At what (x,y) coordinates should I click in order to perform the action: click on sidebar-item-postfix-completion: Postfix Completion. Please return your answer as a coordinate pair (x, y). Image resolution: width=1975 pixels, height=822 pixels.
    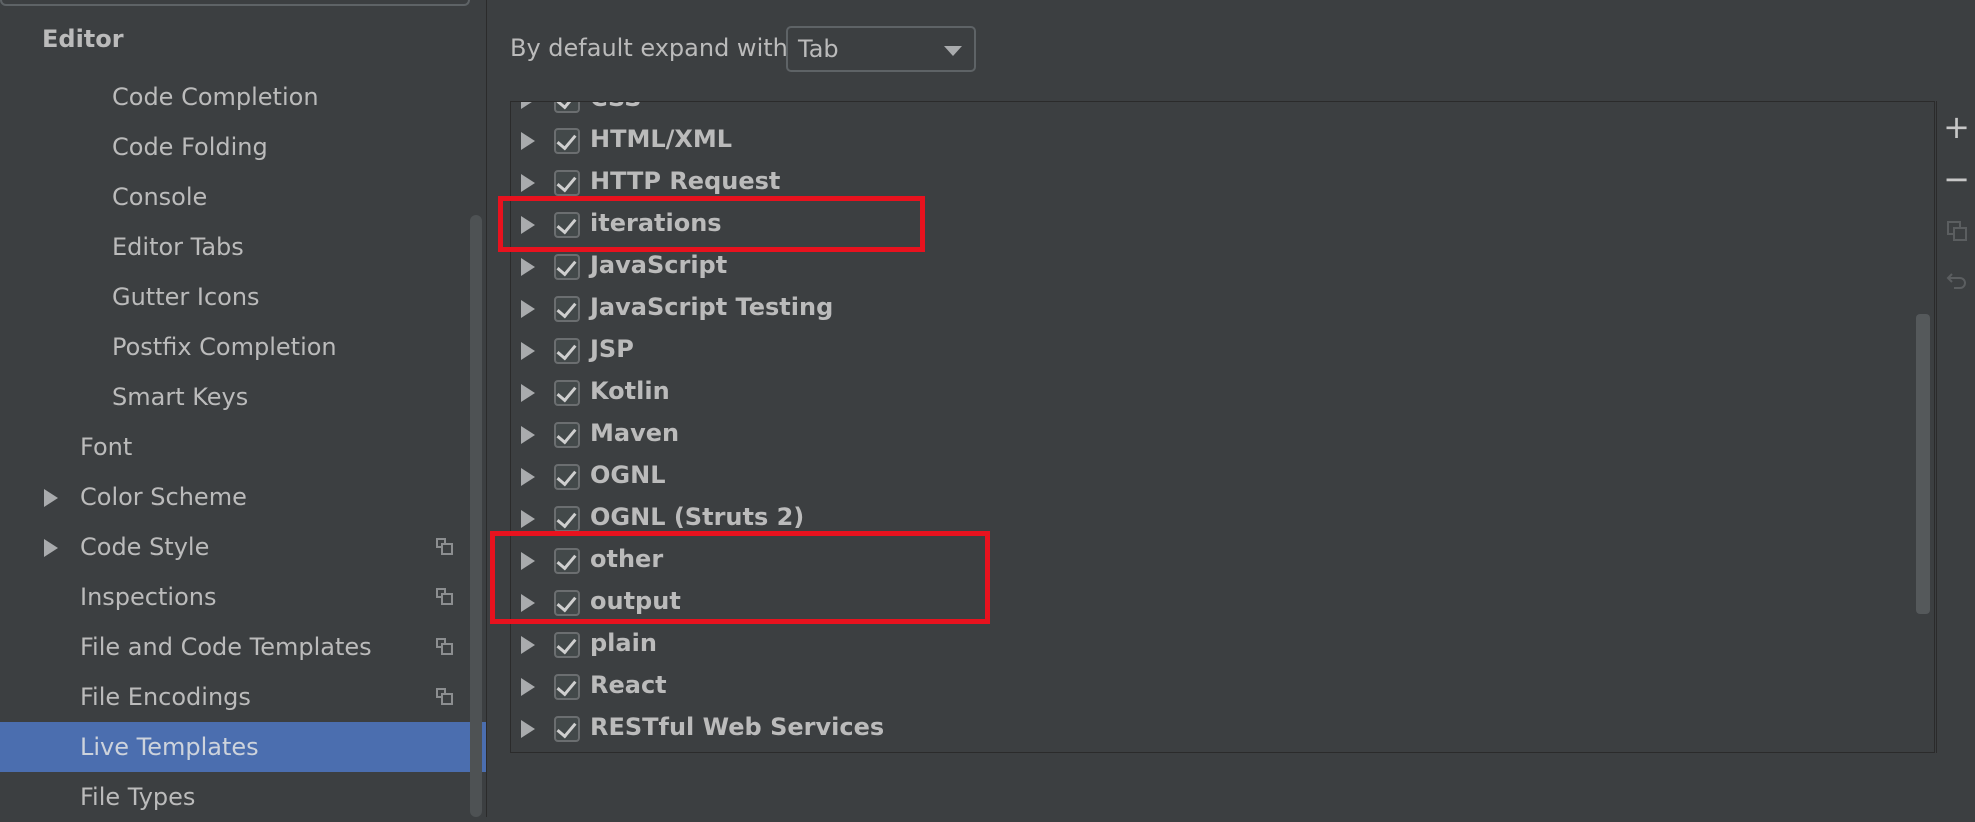
    Looking at the image, I should click on (243, 347).